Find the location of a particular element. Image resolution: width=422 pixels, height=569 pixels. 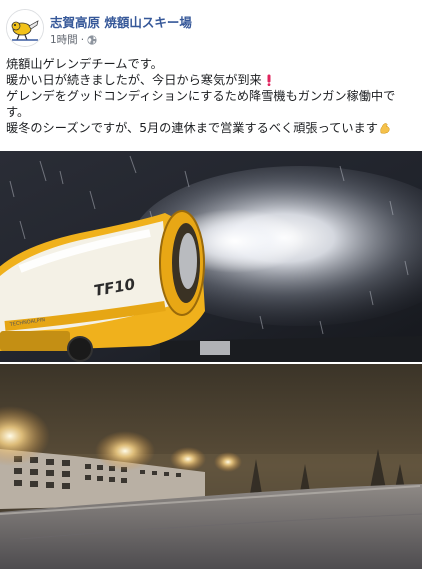

post-header: 志賀高原 焼額山スキー場 1時間 · is located at coordinates (211, 26).